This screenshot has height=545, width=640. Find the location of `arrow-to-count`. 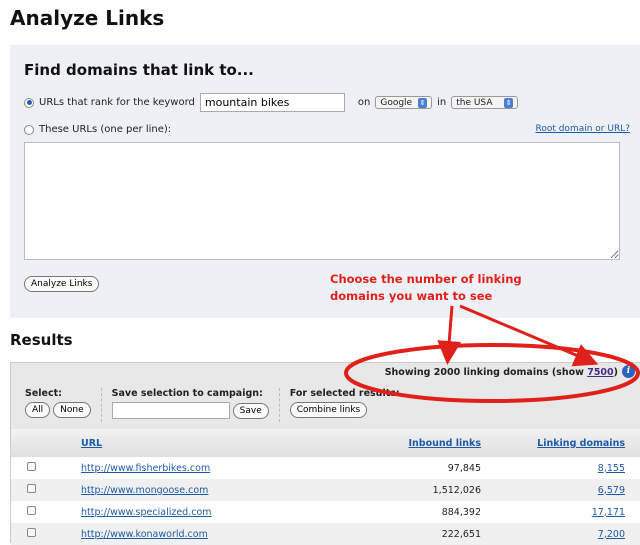

arrow-to-count is located at coordinates (449, 335).